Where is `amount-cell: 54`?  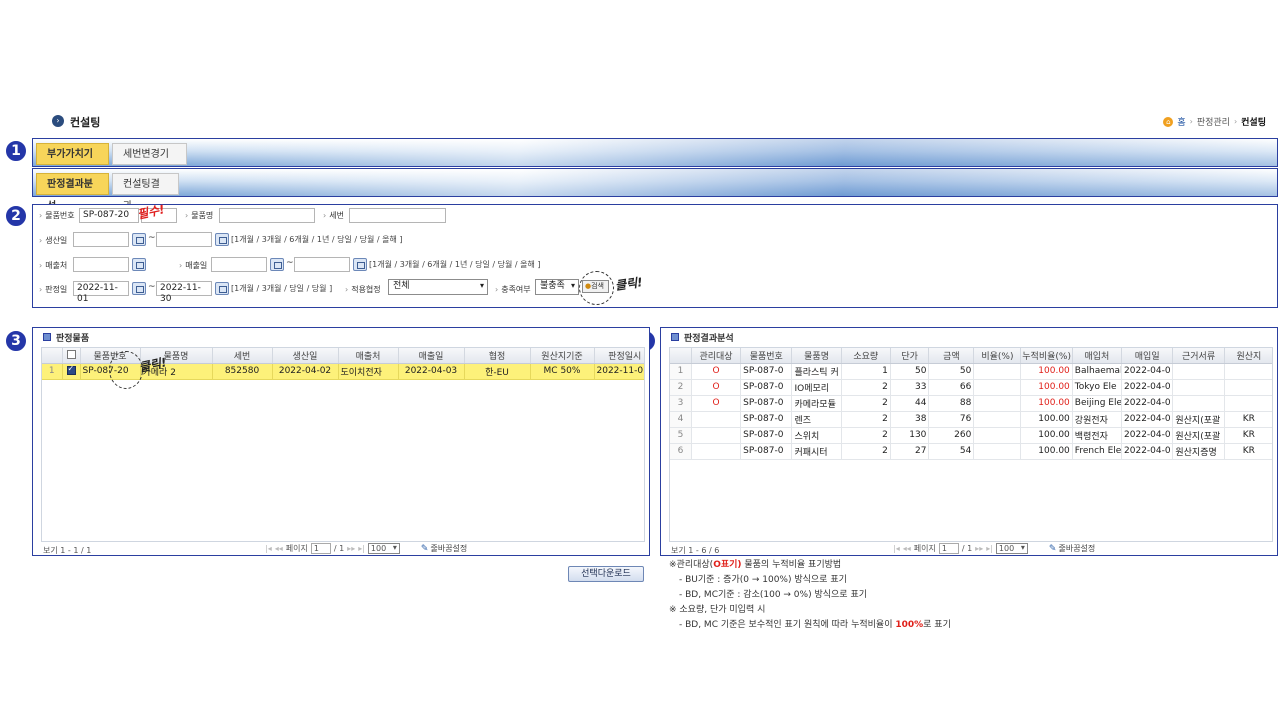 amount-cell: 54 is located at coordinates (951, 451).